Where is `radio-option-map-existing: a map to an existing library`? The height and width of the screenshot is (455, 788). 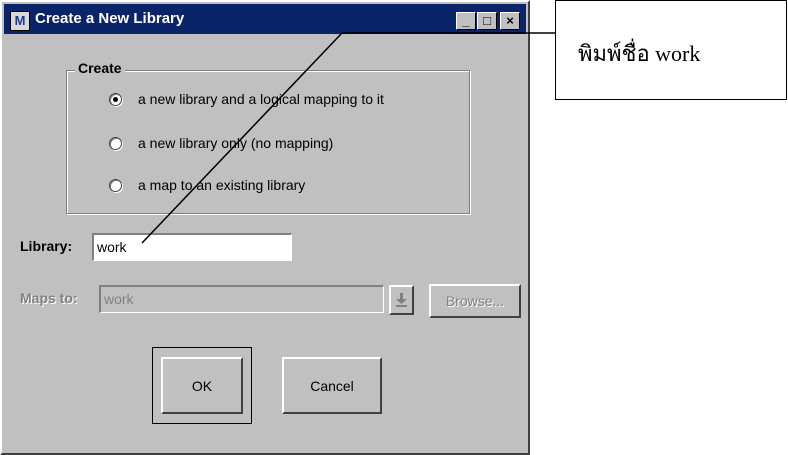 radio-option-map-existing: a map to an existing library is located at coordinates (207, 185).